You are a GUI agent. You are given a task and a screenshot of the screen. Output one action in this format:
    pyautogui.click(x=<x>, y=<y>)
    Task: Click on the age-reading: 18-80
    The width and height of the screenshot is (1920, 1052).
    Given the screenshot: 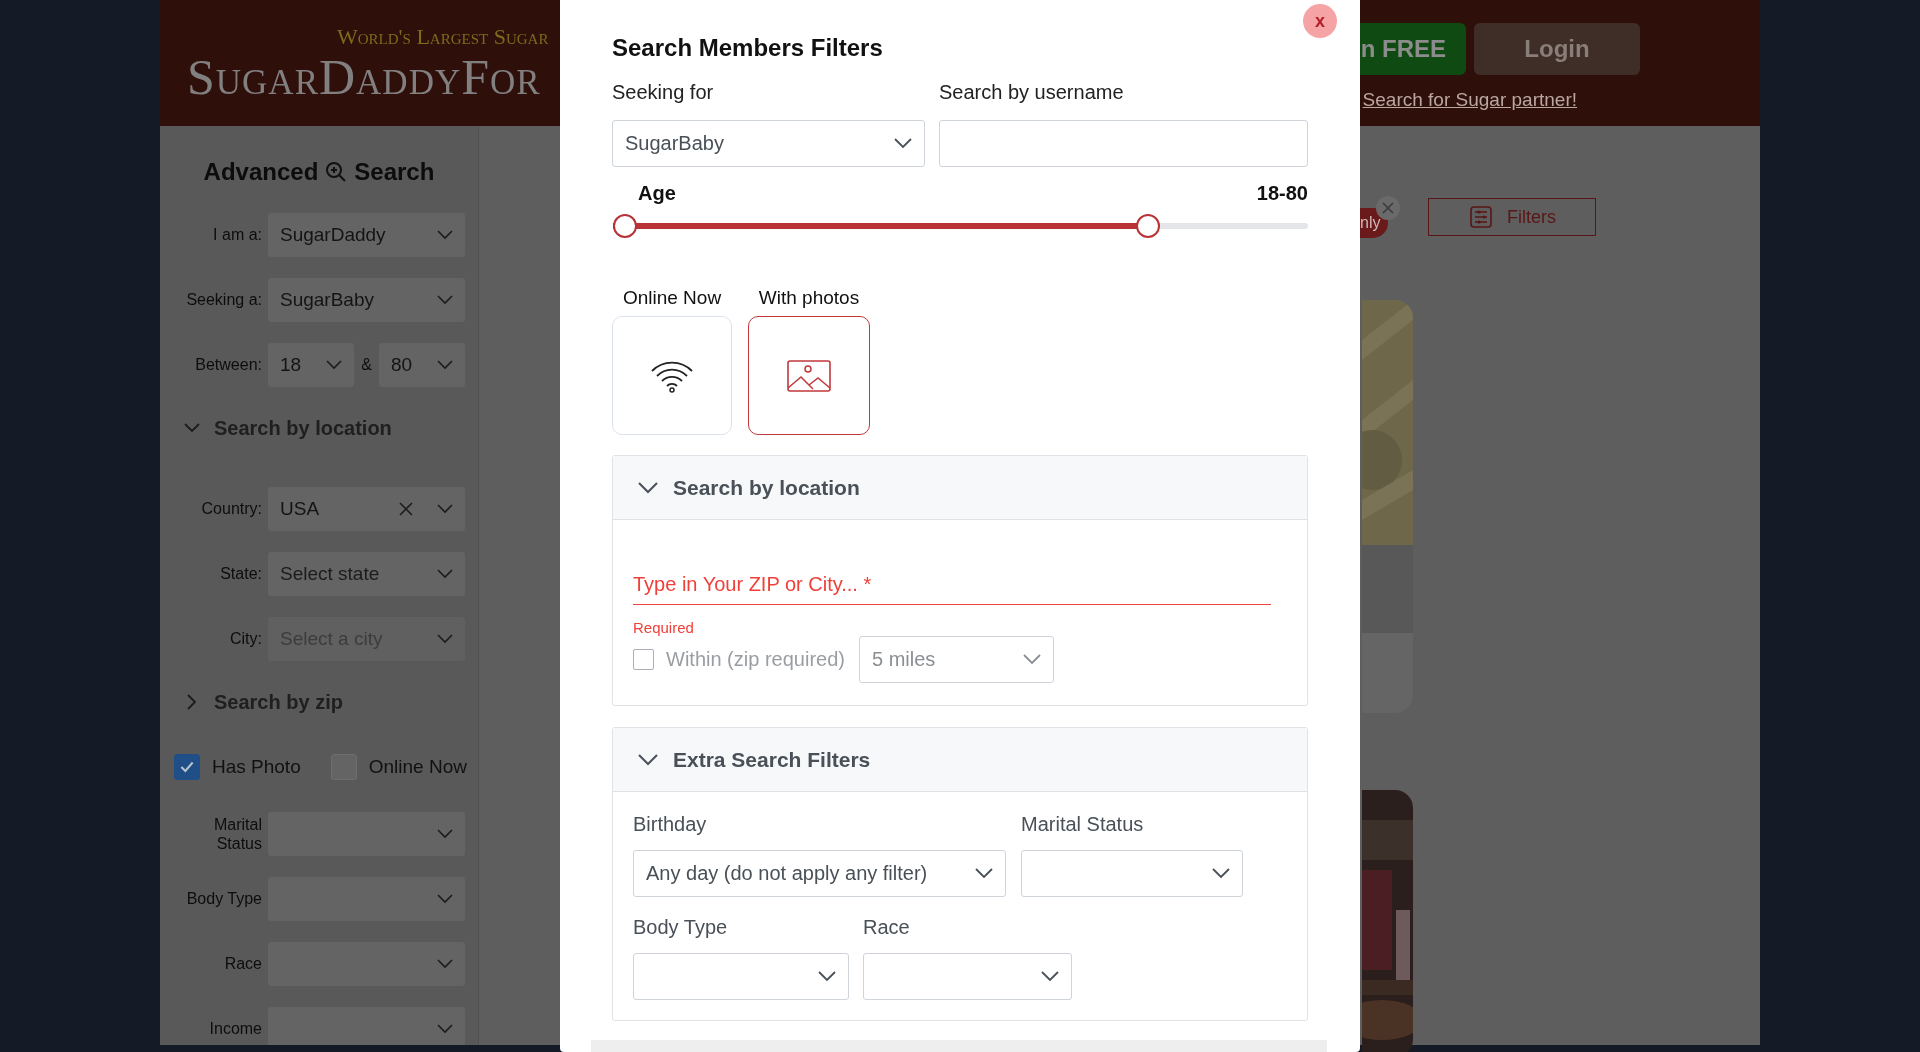 What is the action you would take?
    pyautogui.click(x=1282, y=193)
    